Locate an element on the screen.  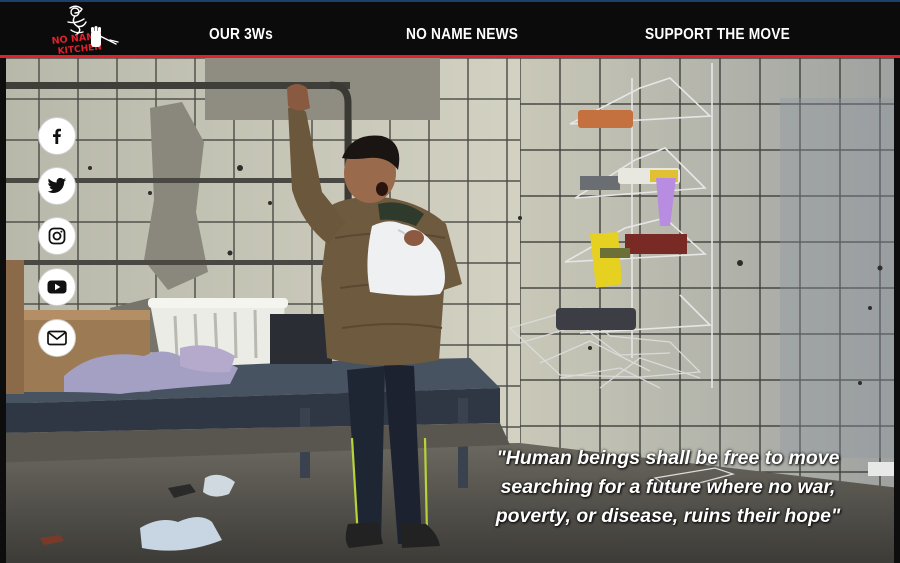
twitter-link is located at coordinates (57, 186).